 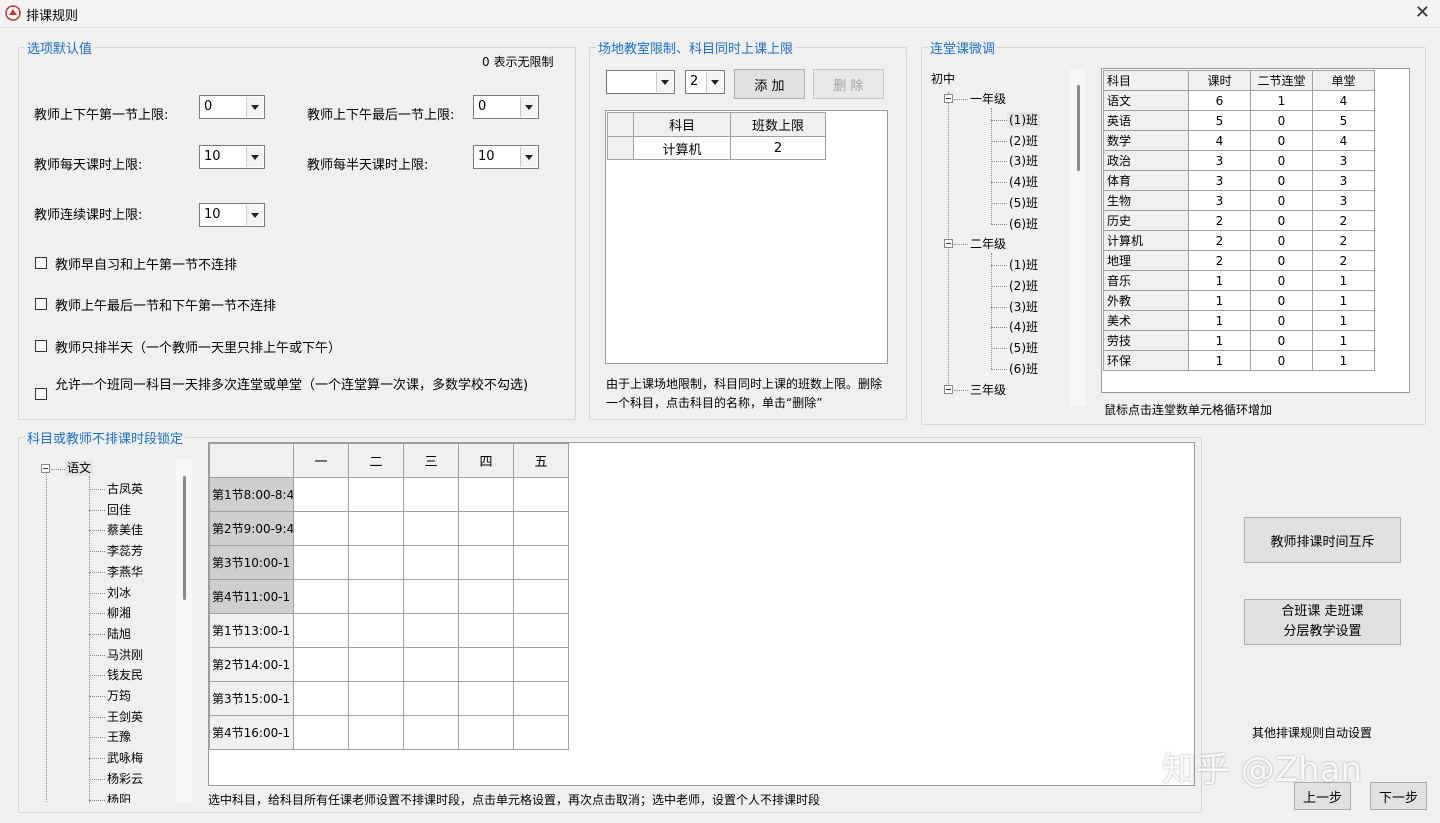 I want to click on checkbox-allow-multi: 允许一个班同一科目一天排多次连堂或单堂（一个连堂算一次课，多数学校不勾选), so click(x=295, y=388).